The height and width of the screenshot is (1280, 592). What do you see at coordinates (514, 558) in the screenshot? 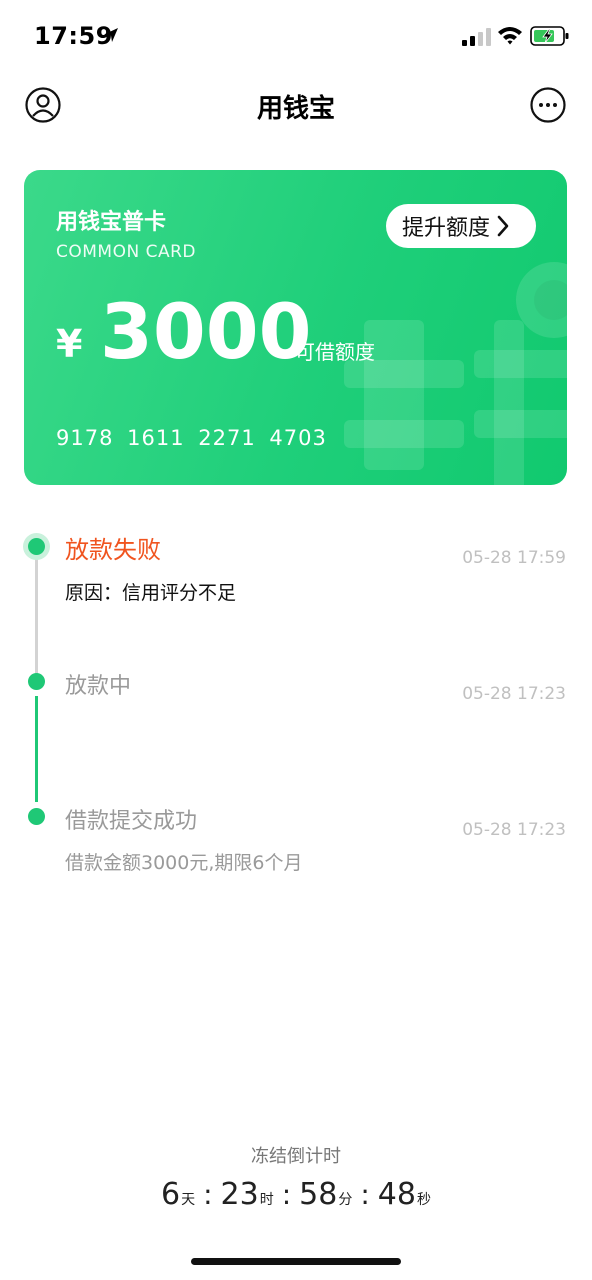
I see `step-time: 05-28 17:59` at bounding box center [514, 558].